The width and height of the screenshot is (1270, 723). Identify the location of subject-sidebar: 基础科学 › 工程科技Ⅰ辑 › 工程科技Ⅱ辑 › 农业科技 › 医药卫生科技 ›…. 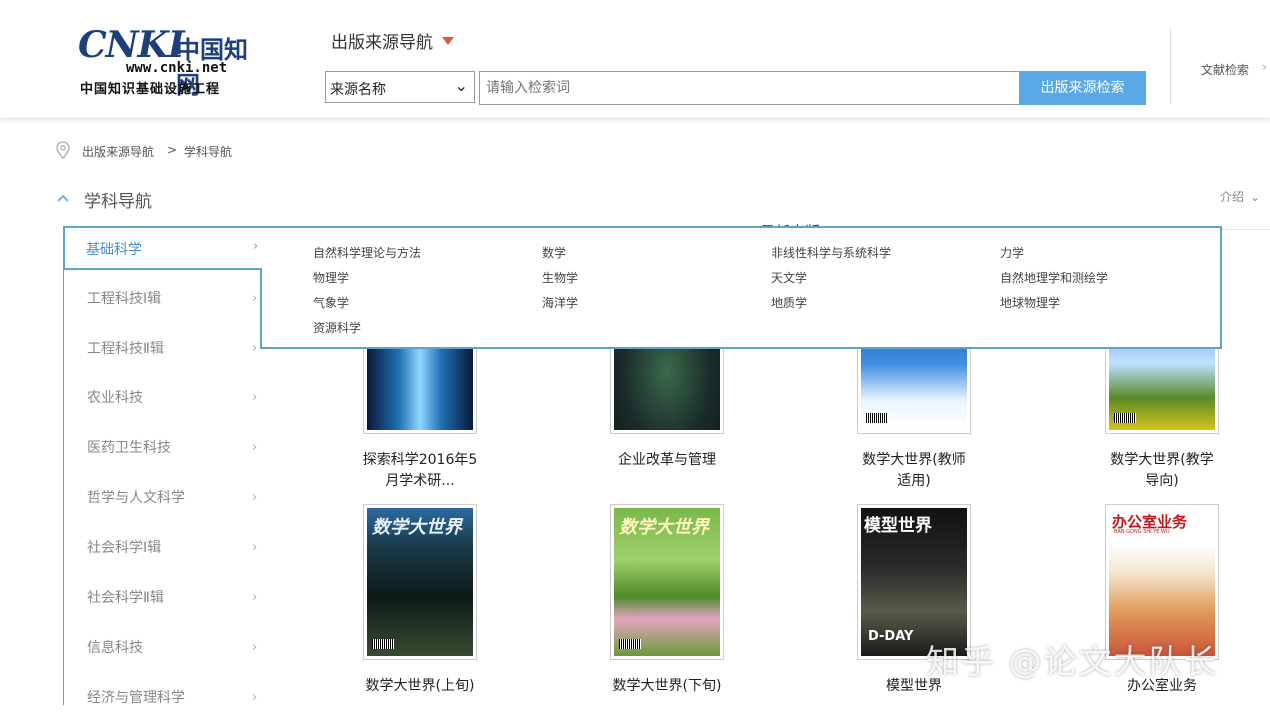
(162, 466).